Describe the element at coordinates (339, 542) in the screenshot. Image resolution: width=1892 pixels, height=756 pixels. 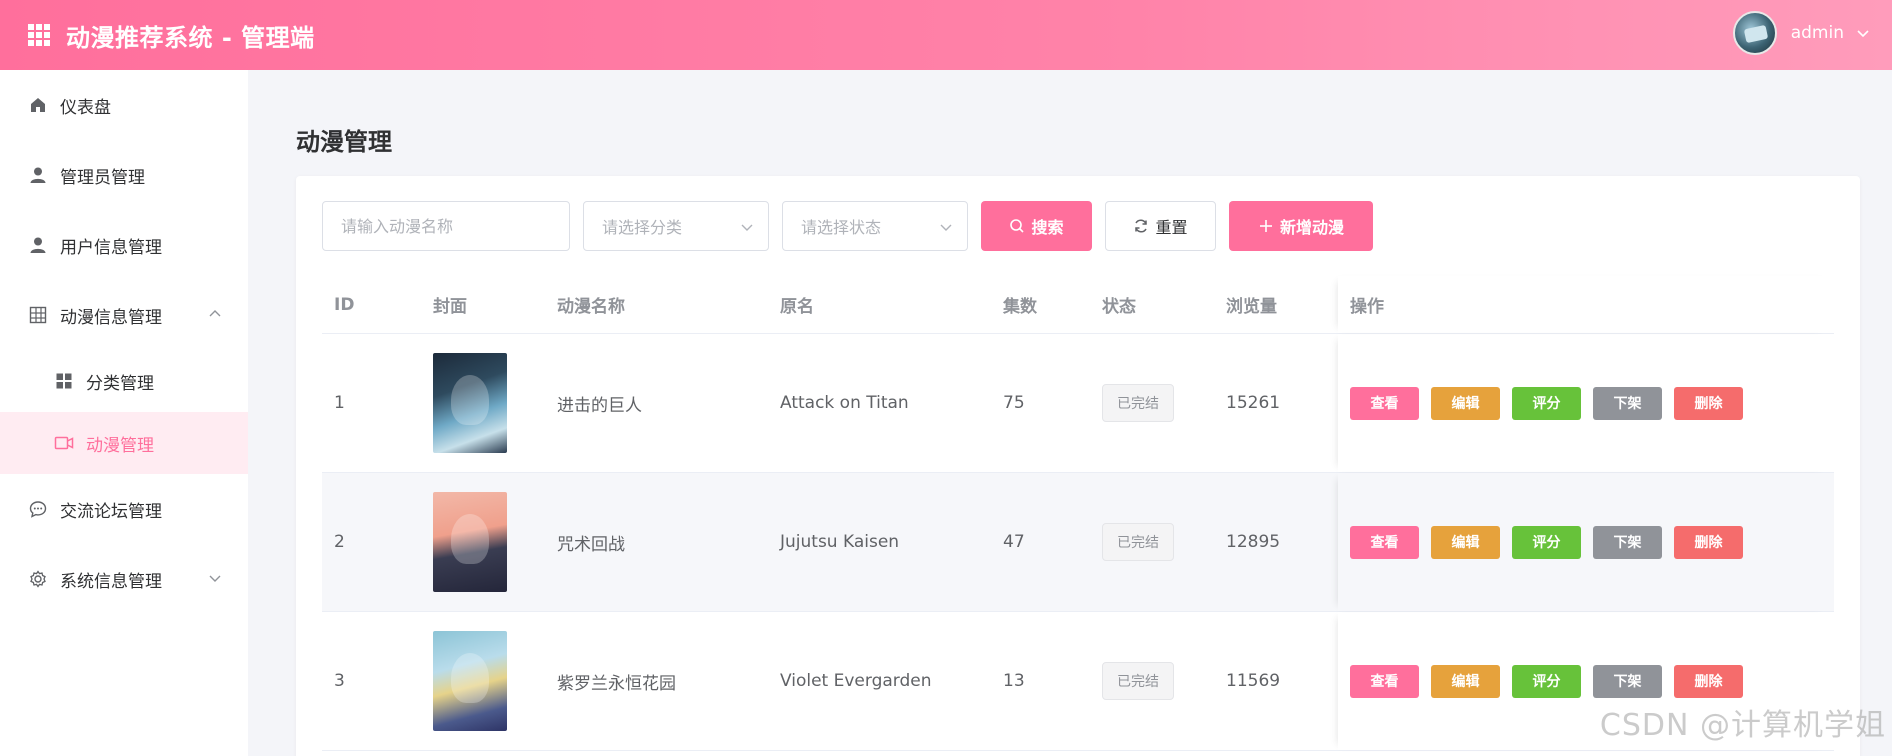
I see `cell-id: 2` at that location.